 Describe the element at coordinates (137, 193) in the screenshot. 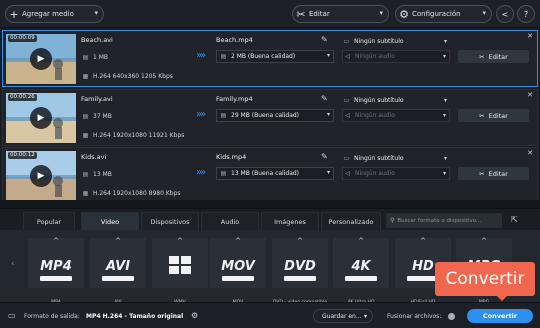

I see `source-meta-label: H.264 1920x1080 8980 Kbps` at that location.